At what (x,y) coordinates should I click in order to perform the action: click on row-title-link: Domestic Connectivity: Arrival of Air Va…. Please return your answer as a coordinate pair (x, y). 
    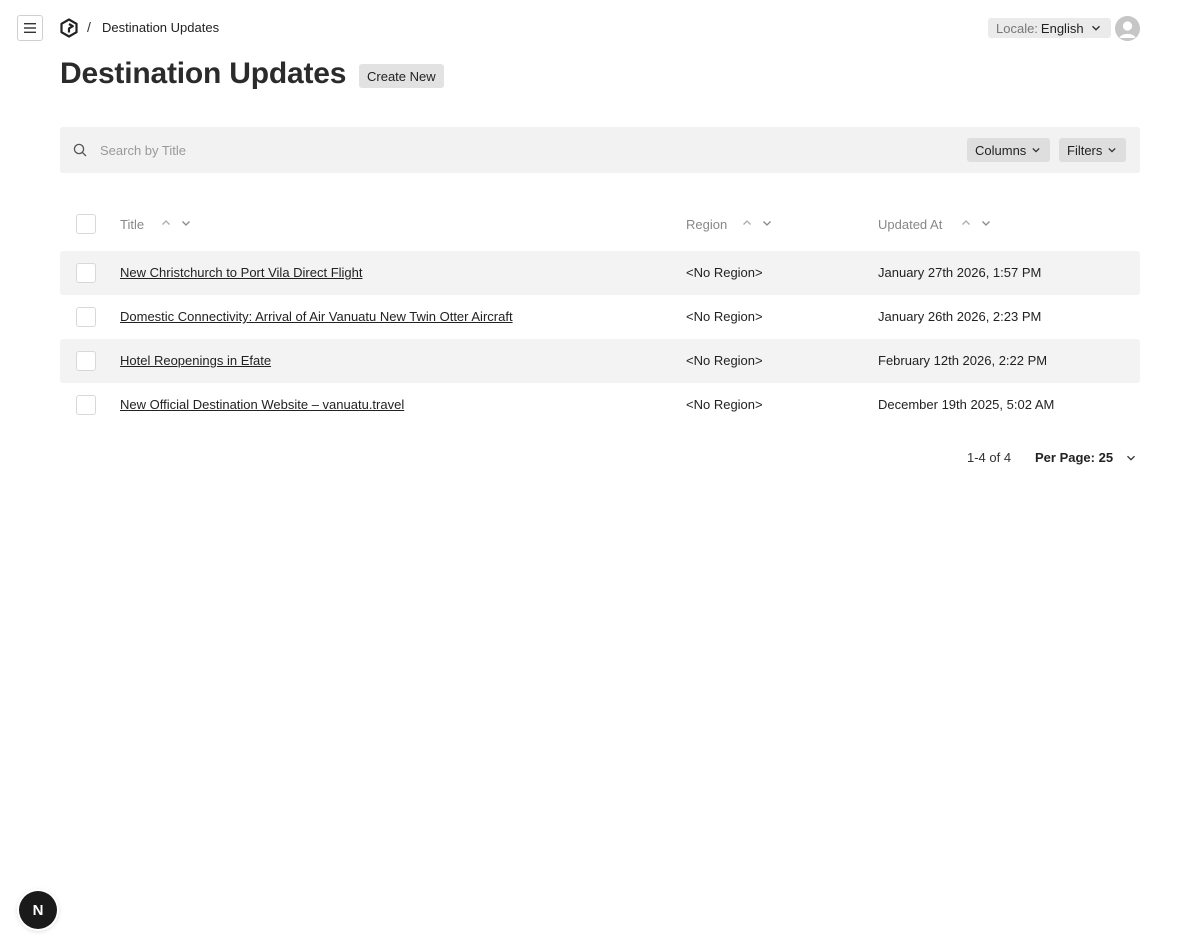
    Looking at the image, I should click on (316, 316).